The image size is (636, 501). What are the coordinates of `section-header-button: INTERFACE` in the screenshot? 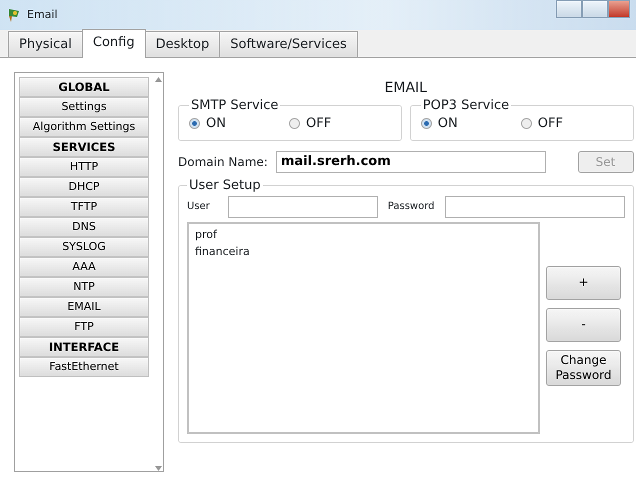 It's located at (84, 347).